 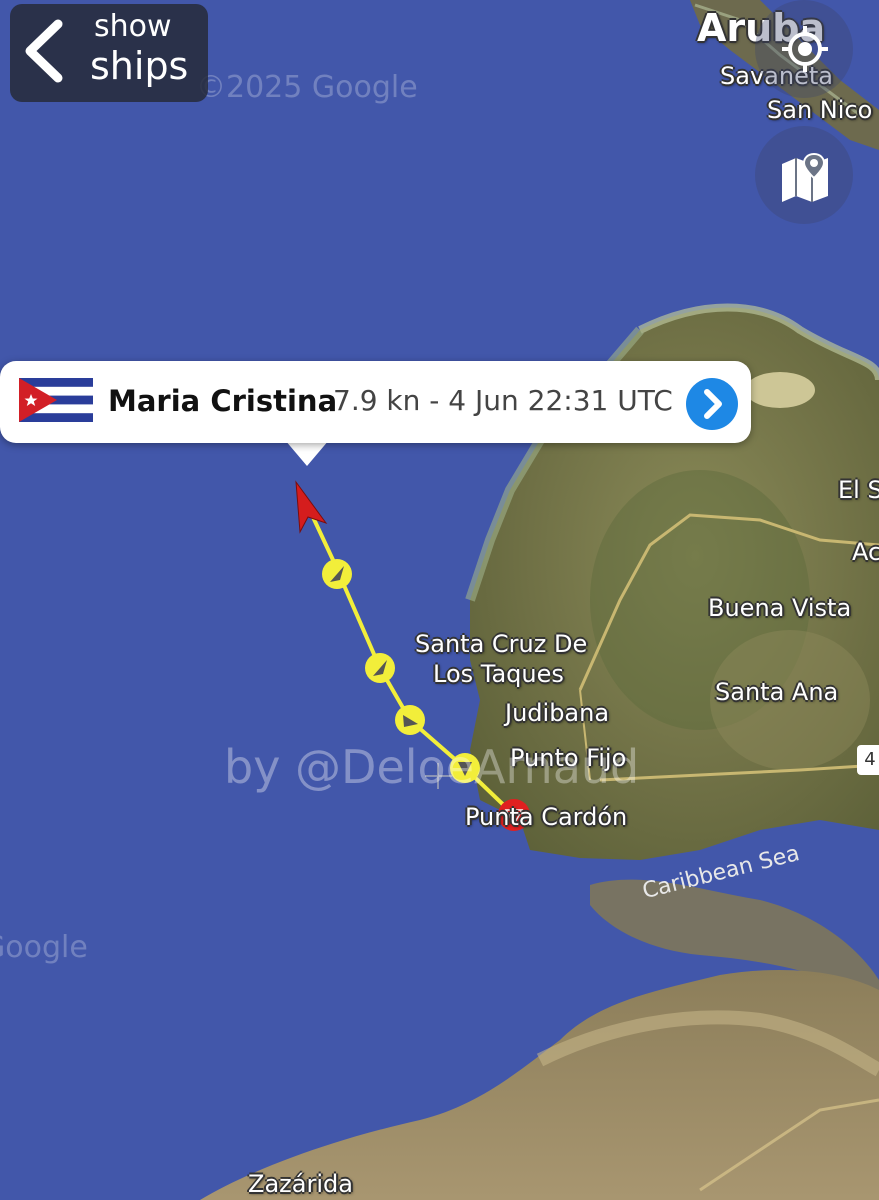 I want to click on place-label: Santa Ana, so click(x=777, y=692).